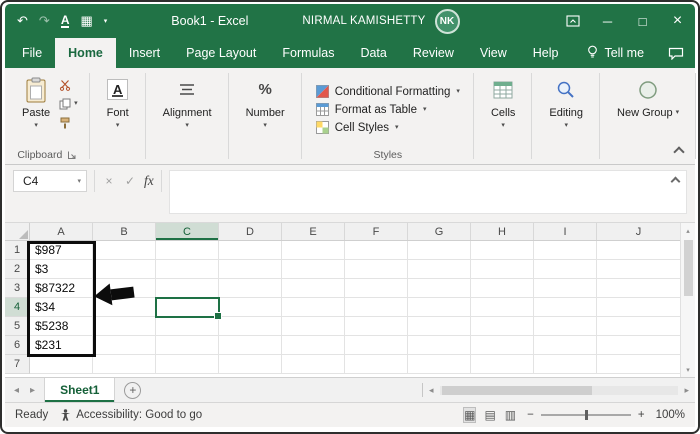 Image resolution: width=700 pixels, height=434 pixels. I want to click on cell-styles-button: Cell Styles ▾, so click(357, 127).